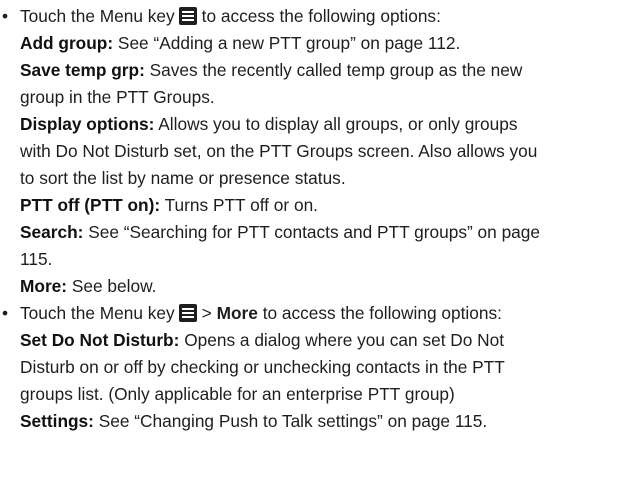  Describe the element at coordinates (237, 313) in the screenshot. I see `intro-more-label: More` at that location.